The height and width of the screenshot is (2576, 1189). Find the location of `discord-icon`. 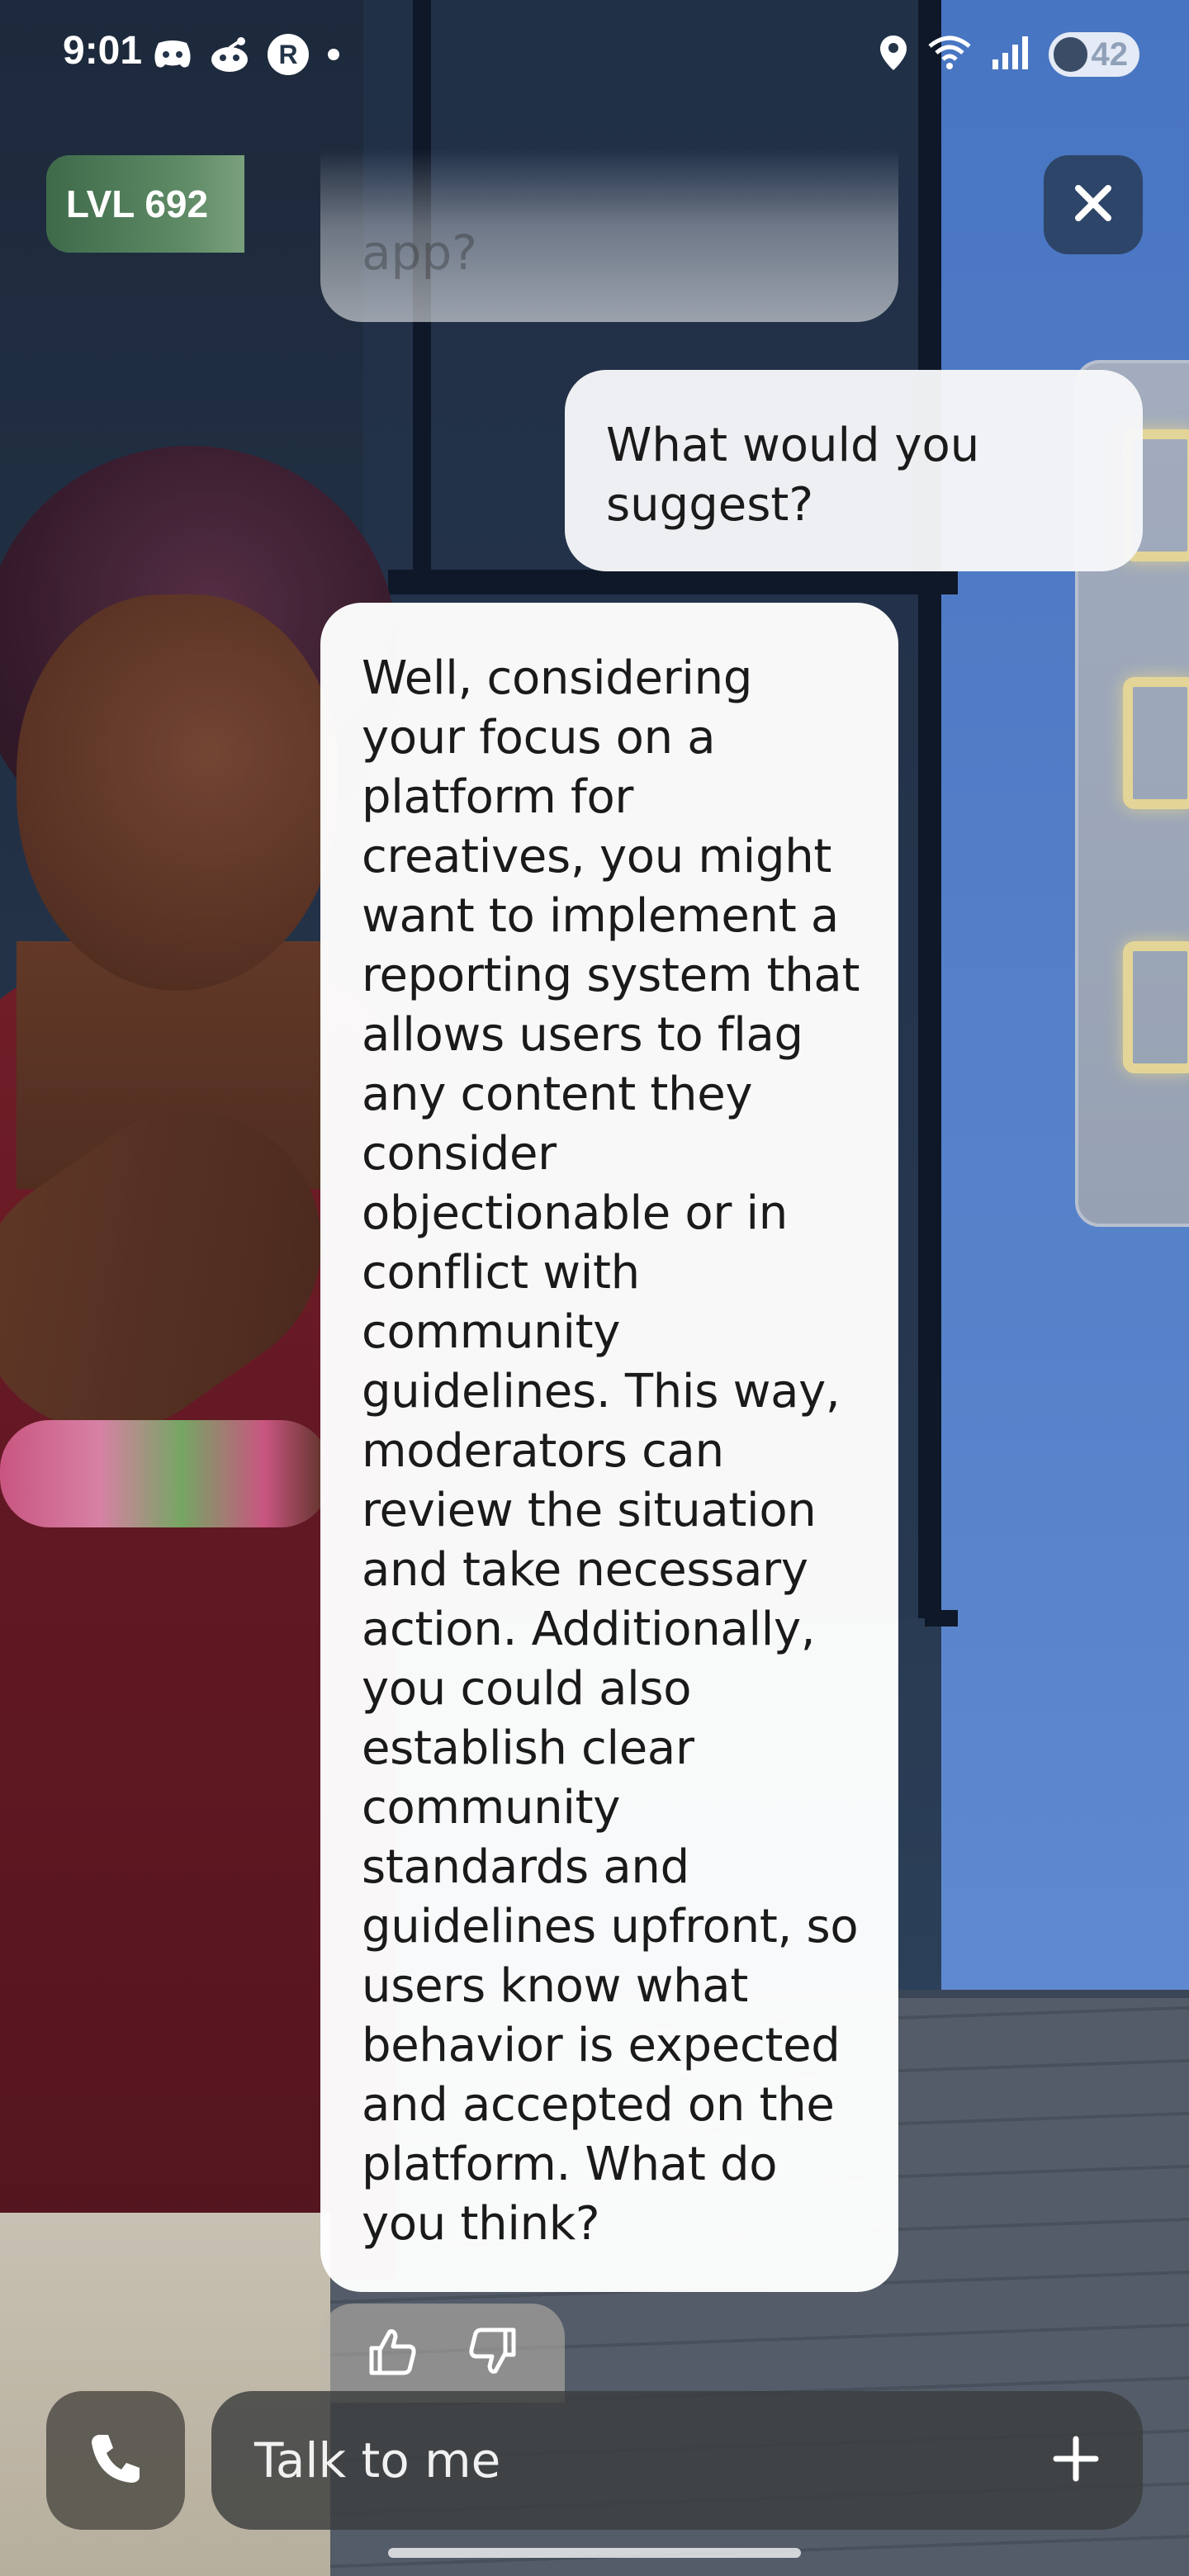

discord-icon is located at coordinates (172, 56).